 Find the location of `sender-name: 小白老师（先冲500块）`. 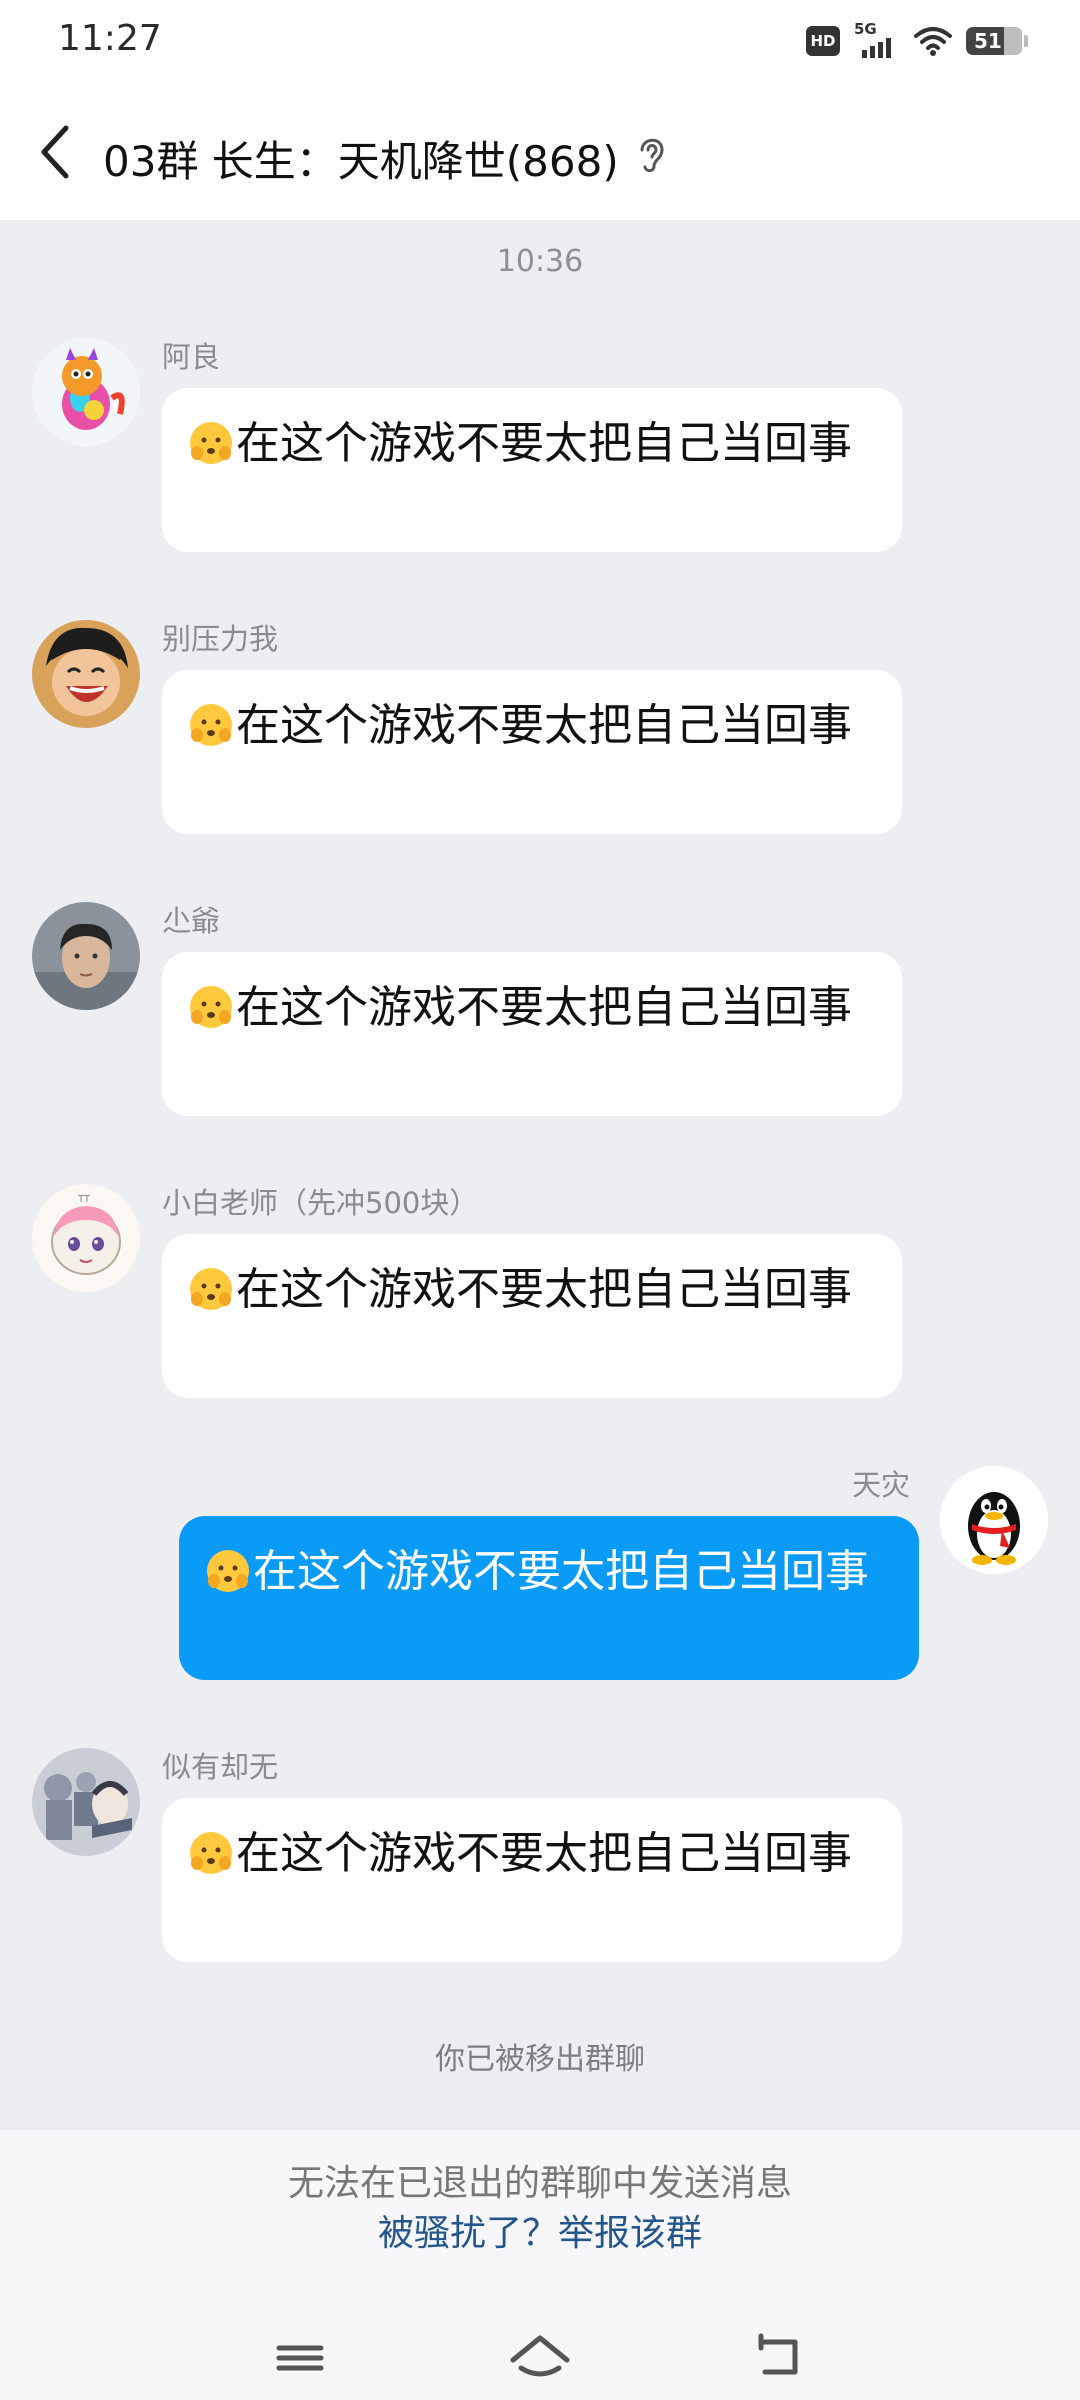

sender-name: 小白老师（先冲500块） is located at coordinates (320, 1203).